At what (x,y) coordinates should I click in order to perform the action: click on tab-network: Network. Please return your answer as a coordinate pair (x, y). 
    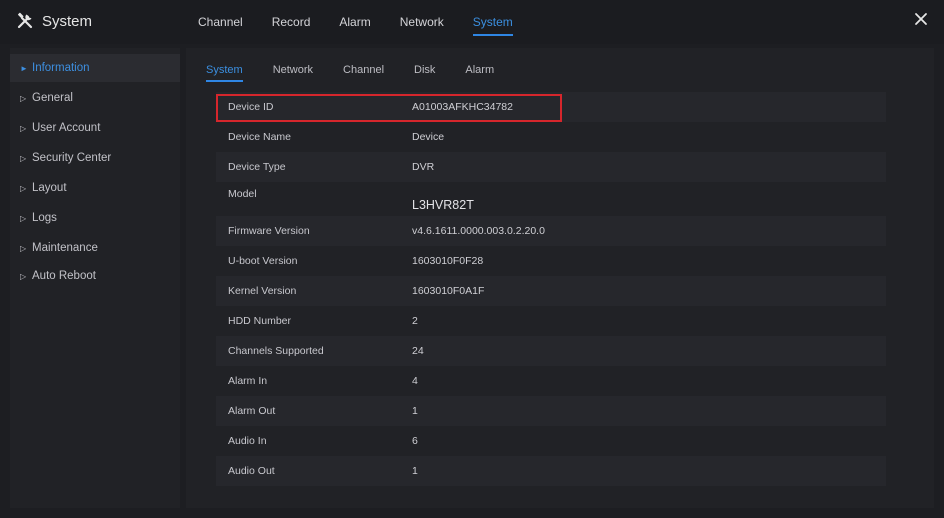
    Looking at the image, I should click on (422, 22).